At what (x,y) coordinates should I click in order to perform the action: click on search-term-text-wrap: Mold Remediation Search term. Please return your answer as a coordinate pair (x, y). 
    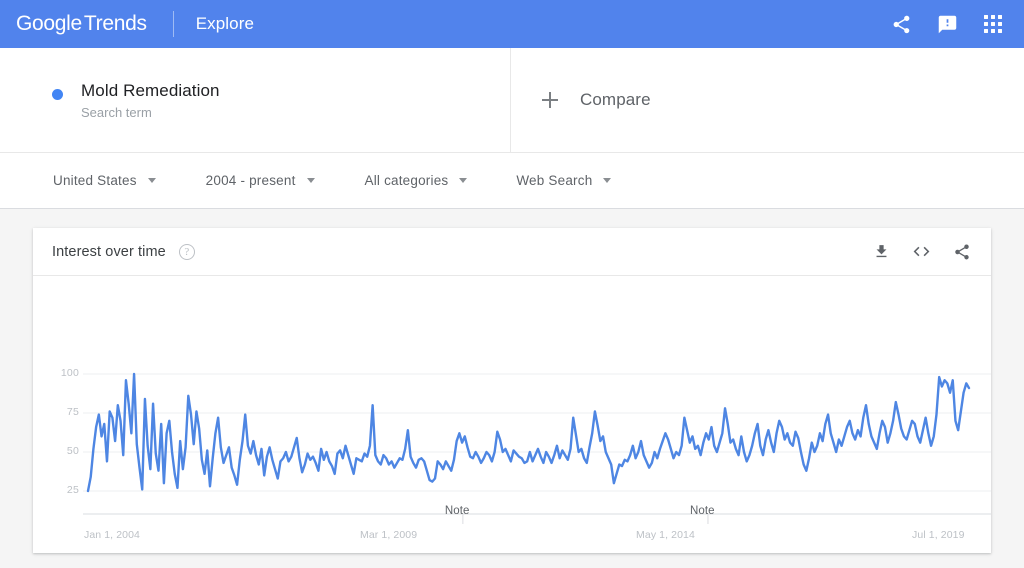
    Looking at the image, I should click on (150, 100).